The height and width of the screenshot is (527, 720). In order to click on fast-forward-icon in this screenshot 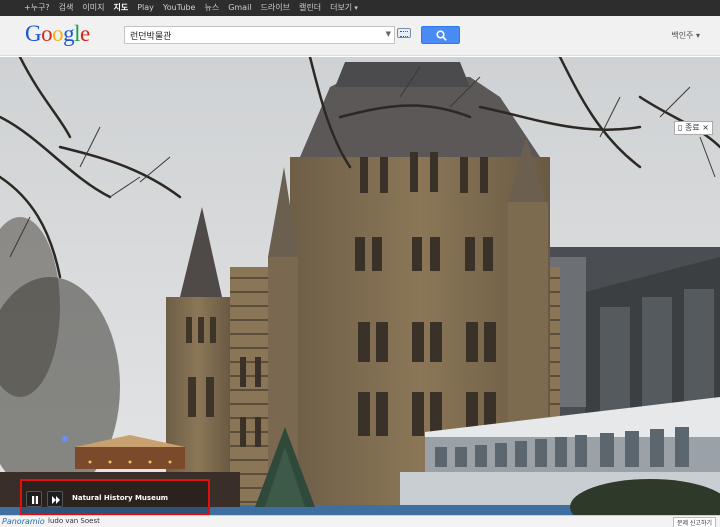, I will do `click(56, 500)`.